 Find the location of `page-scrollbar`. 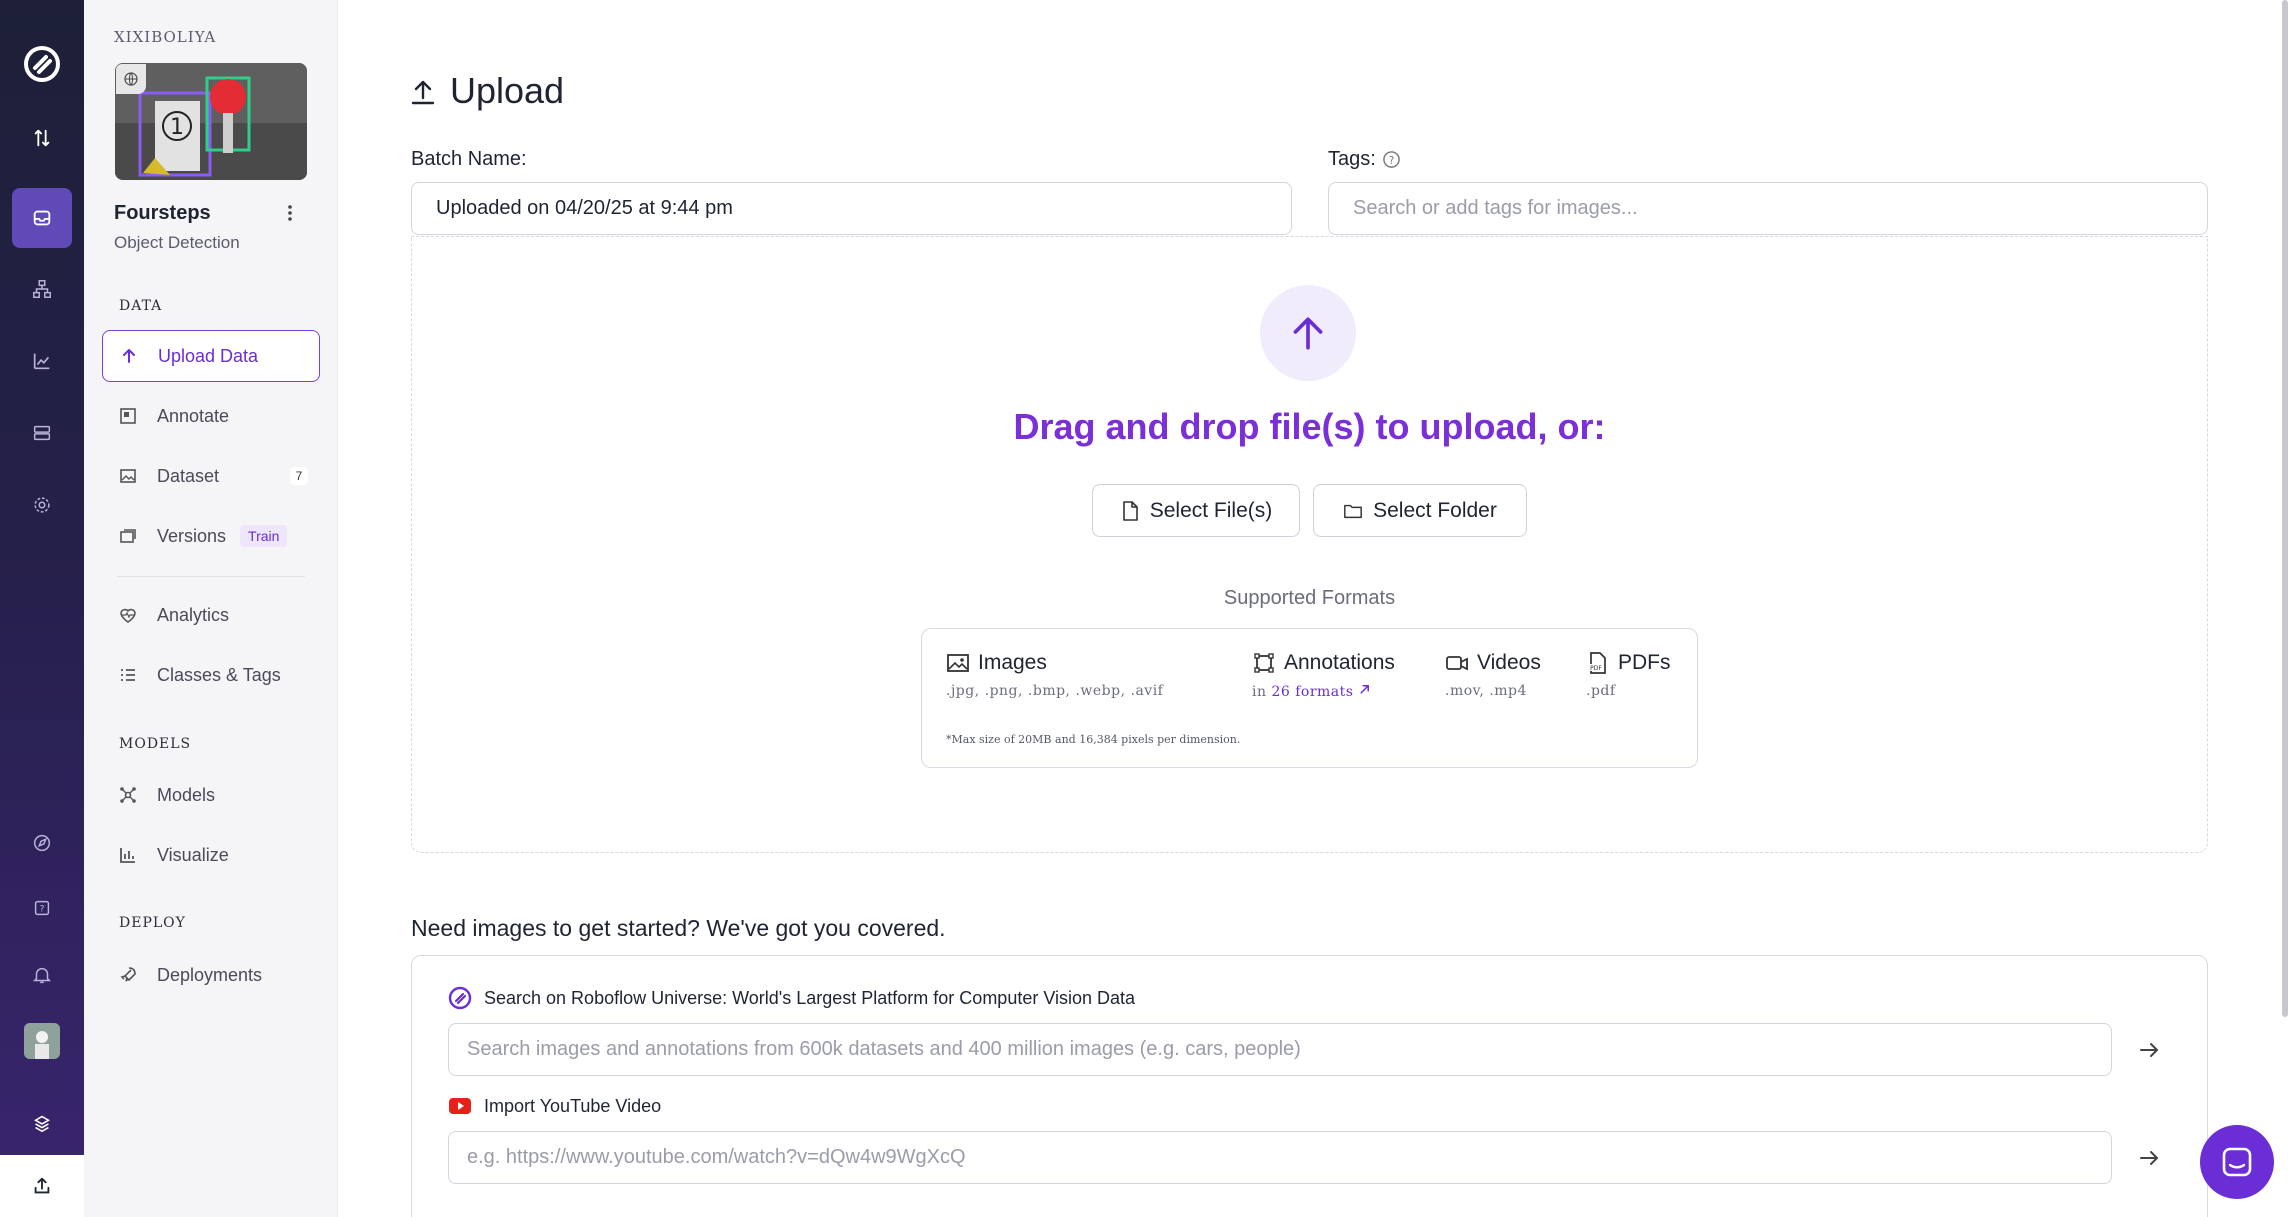

page-scrollbar is located at coordinates (2285, 508).